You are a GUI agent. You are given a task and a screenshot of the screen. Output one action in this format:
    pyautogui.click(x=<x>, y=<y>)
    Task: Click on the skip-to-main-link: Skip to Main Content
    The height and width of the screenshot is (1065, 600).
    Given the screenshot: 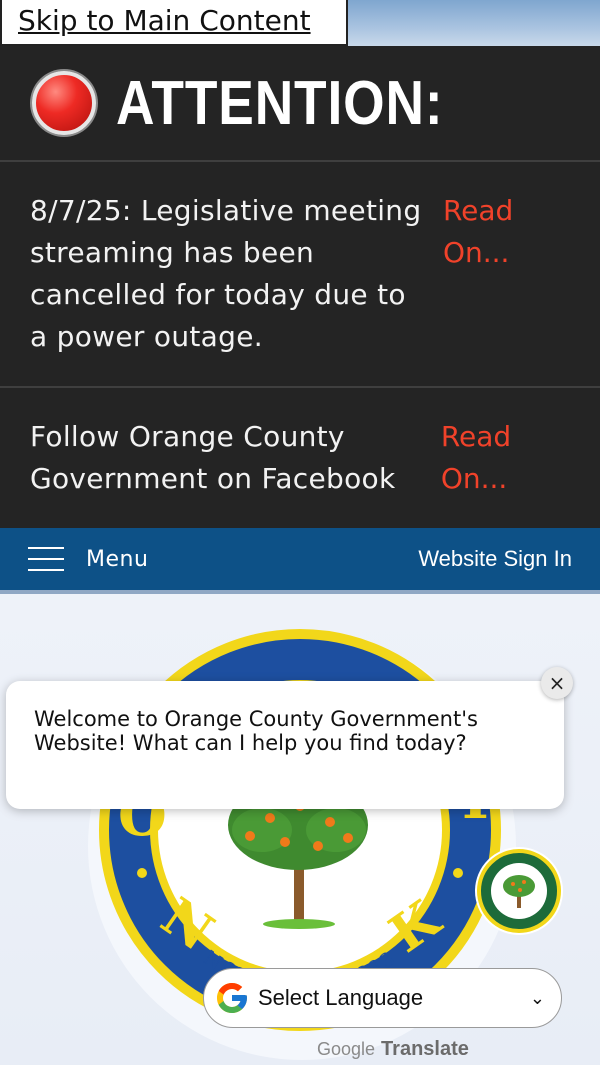 What is the action you would take?
    pyautogui.click(x=174, y=23)
    